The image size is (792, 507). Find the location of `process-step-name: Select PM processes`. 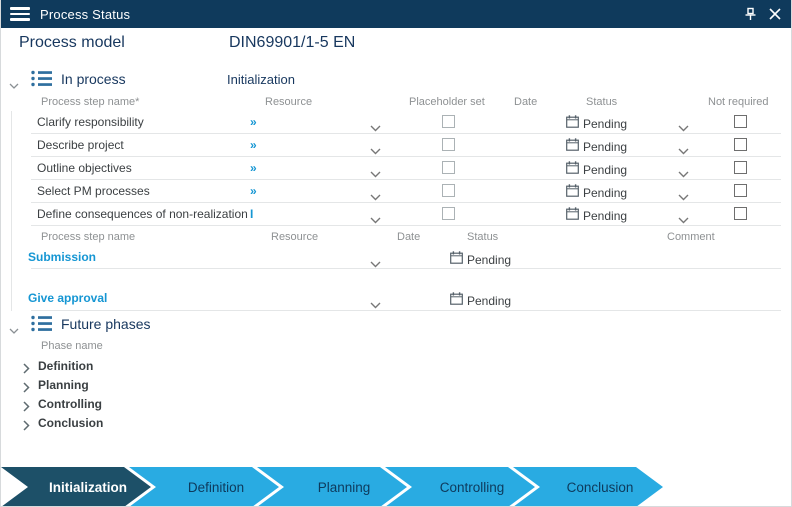

process-step-name: Select PM processes is located at coordinates (93, 191).